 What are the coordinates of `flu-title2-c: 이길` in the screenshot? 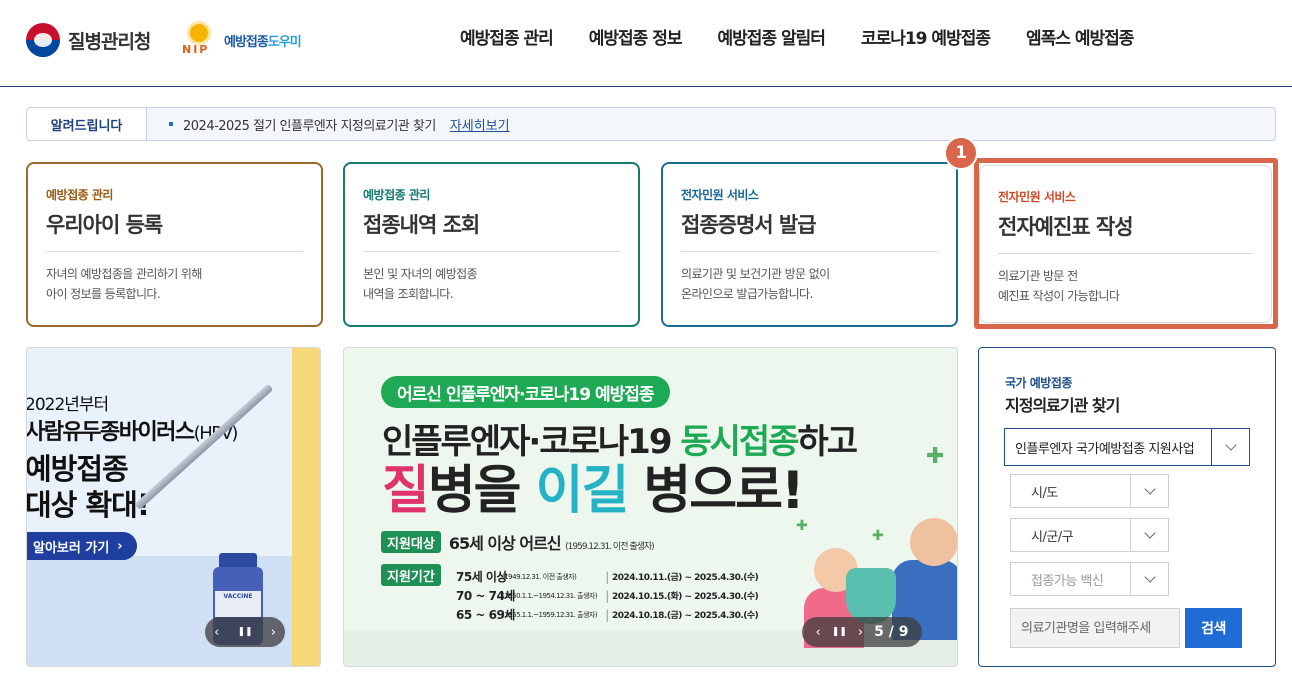 It's located at (582, 491).